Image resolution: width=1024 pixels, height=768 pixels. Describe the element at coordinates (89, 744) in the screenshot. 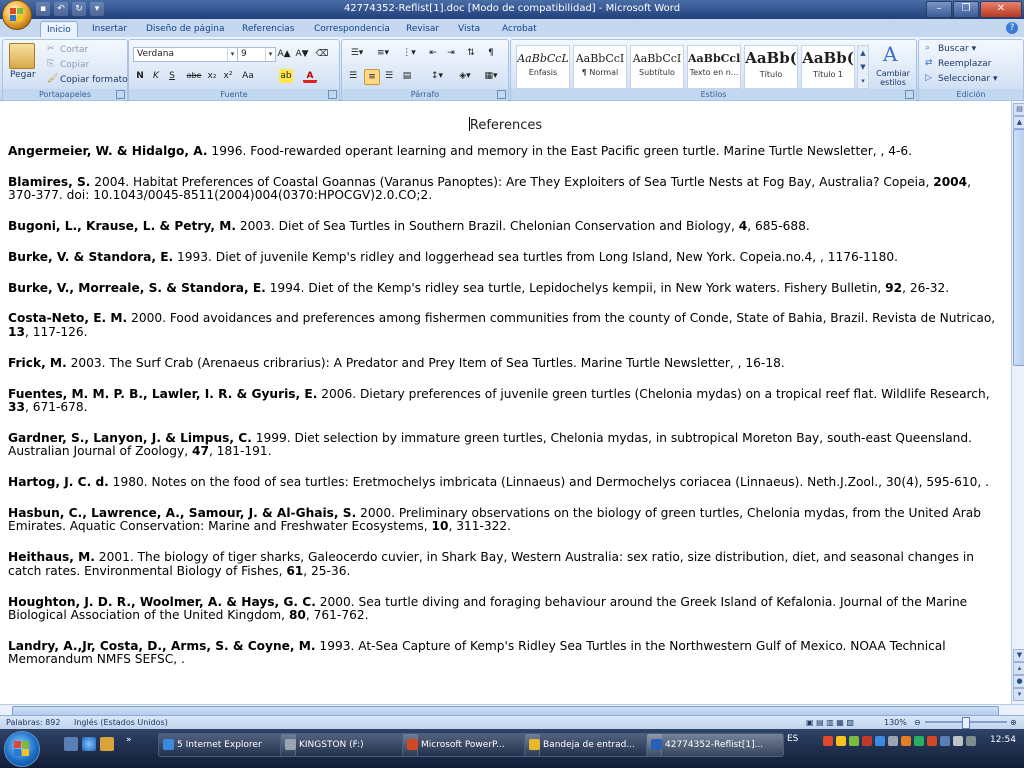

I see `internet-explorer-icon` at that location.